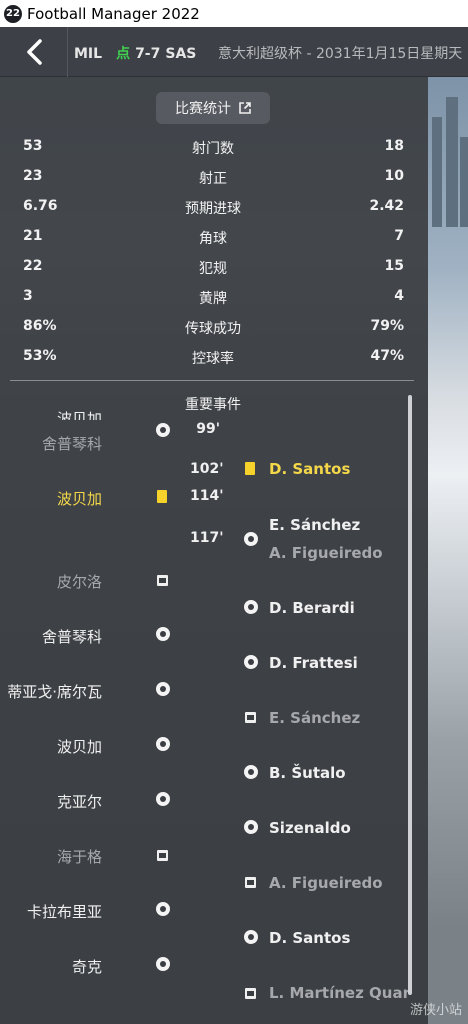 The width and height of the screenshot is (468, 1024). Describe the element at coordinates (213, 239) in the screenshot. I see `stat-label: 角球` at that location.